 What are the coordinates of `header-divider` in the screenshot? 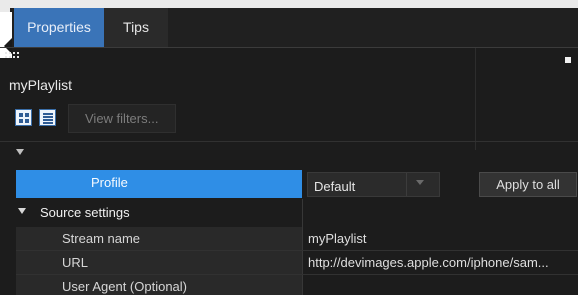 It's located at (475, 99).